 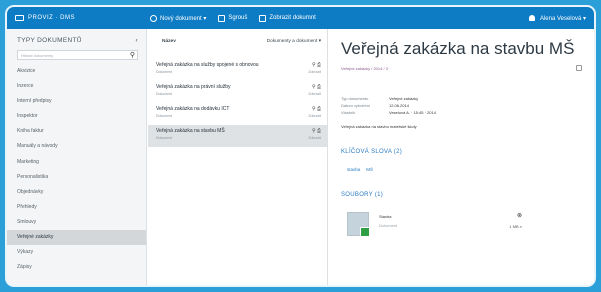 I want to click on remove-attachment-icon: ⊗, so click(x=515, y=215).